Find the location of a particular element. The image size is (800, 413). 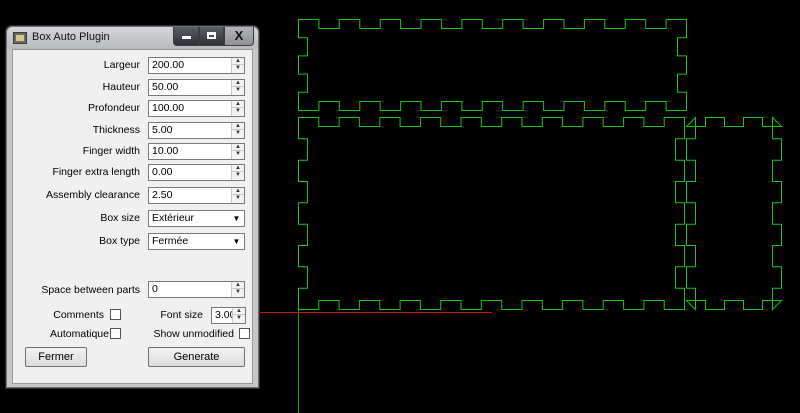

box-part-top is located at coordinates (492, 65).